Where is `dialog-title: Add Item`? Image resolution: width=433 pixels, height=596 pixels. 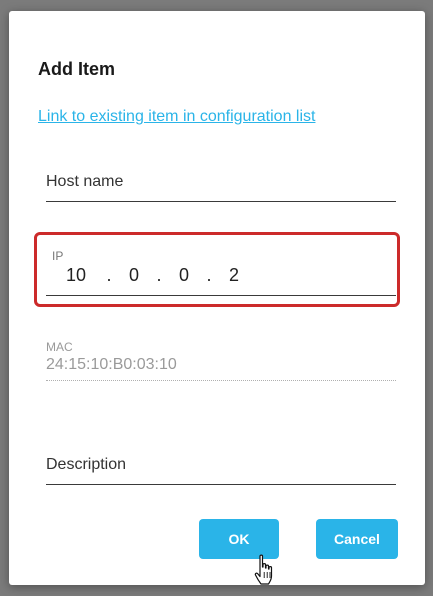 dialog-title: Add Item is located at coordinates (77, 69).